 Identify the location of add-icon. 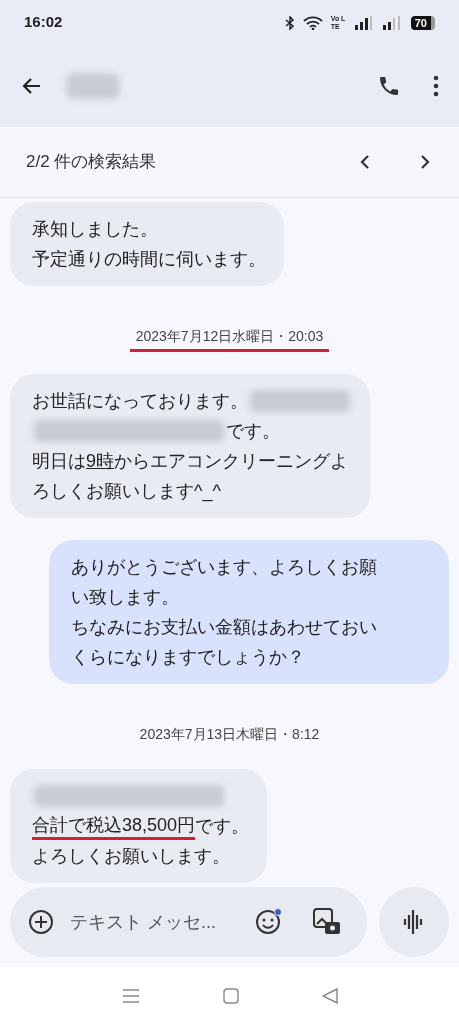
(41, 922).